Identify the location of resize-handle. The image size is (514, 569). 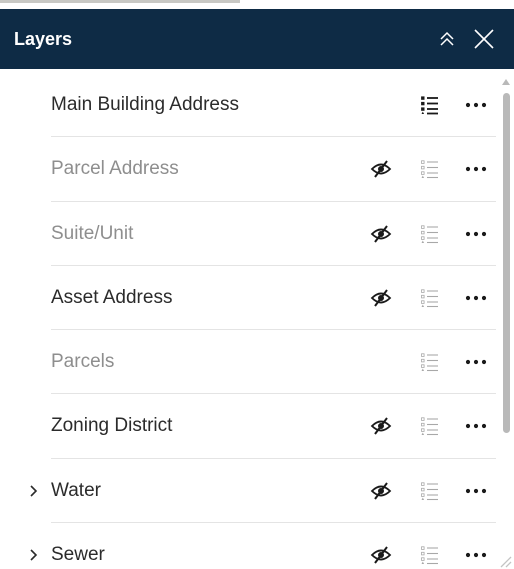
(505, 561).